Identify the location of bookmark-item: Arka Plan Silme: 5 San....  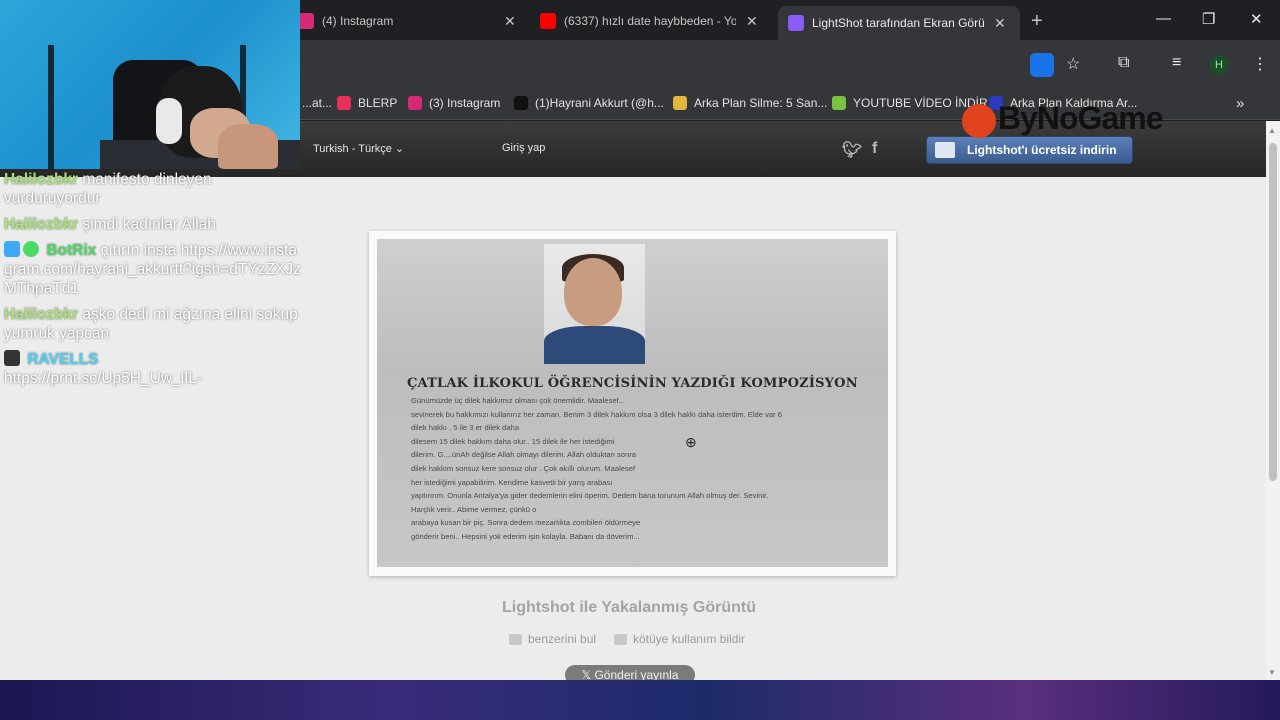
(750, 103).